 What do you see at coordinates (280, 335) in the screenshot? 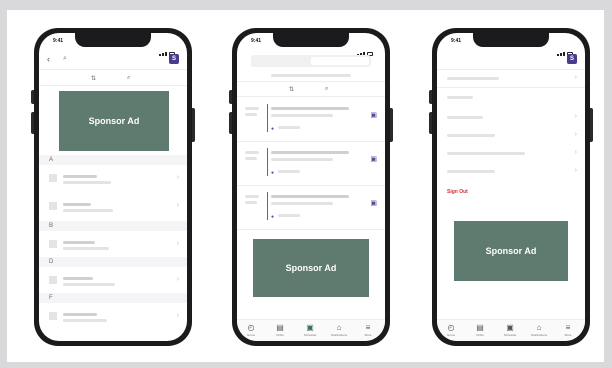
I see `nav-label: Clubs` at bounding box center [280, 335].